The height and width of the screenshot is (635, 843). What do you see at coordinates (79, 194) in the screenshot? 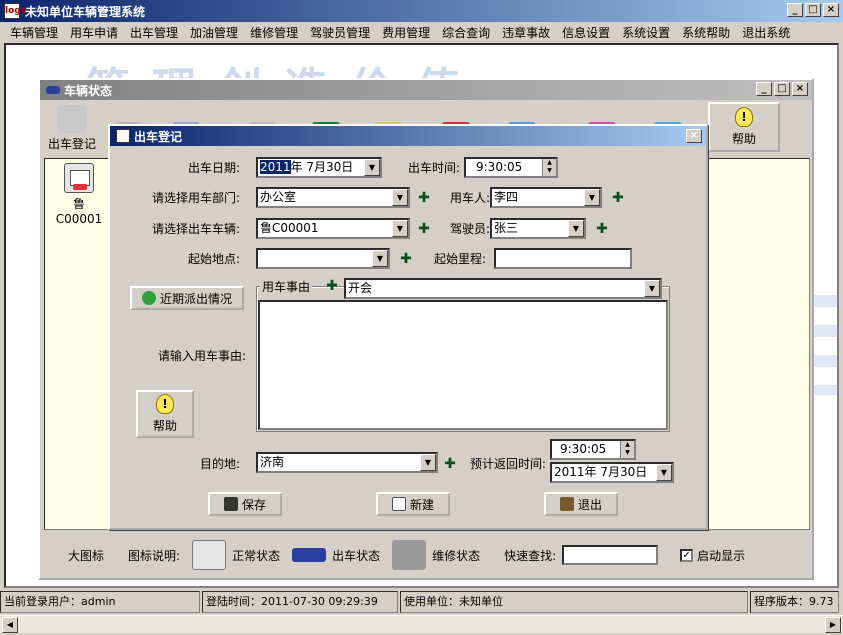
I see `vehicle-tile: 鲁C00001` at bounding box center [79, 194].